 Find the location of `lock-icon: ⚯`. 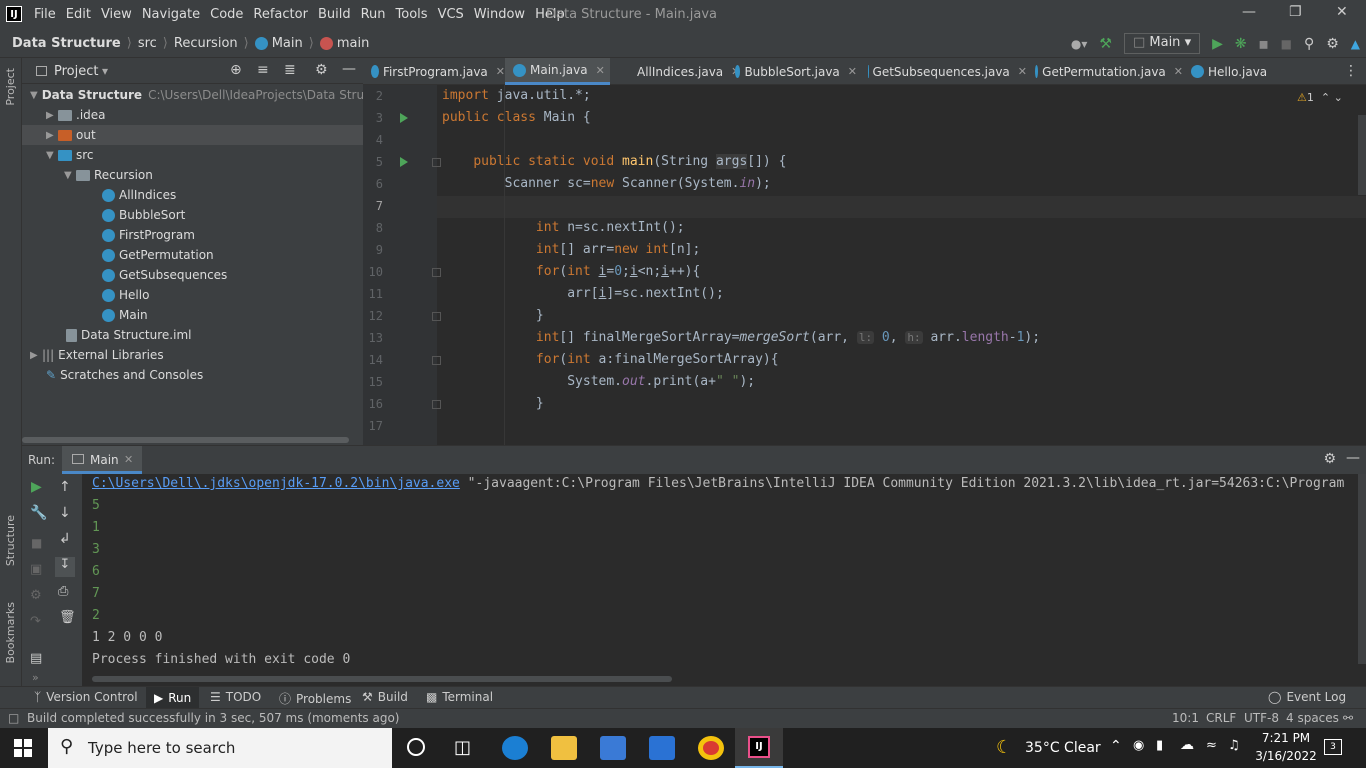

lock-icon: ⚯ is located at coordinates (1348, 718).